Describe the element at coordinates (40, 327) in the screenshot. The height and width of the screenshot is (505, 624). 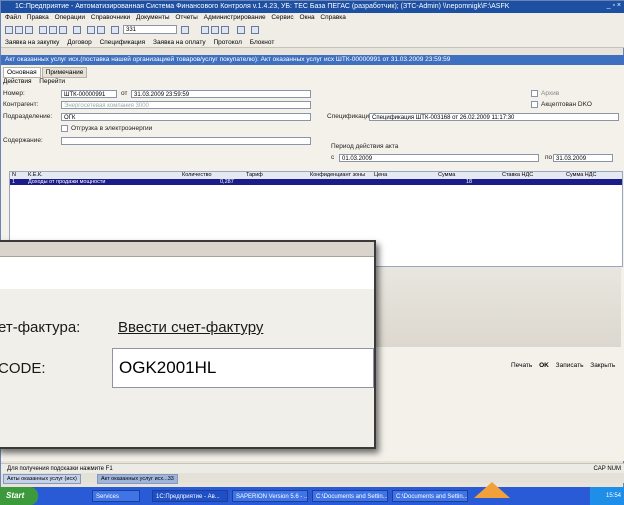
I see `invoice-label: ет-фактура:` at that location.